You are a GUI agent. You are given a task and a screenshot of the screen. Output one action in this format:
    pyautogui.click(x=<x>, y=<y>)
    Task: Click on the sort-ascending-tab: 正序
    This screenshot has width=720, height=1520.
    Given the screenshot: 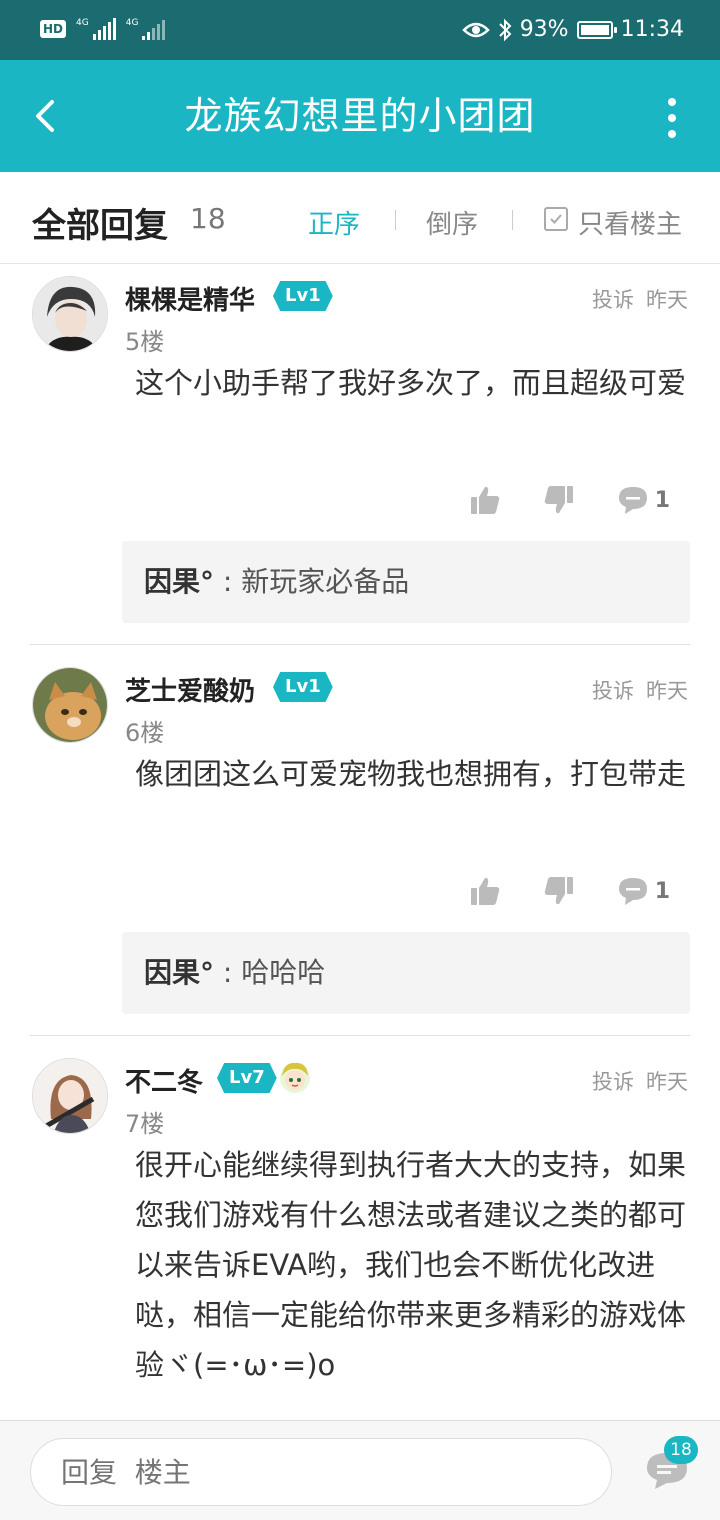 What is the action you would take?
    pyautogui.click(x=334, y=222)
    